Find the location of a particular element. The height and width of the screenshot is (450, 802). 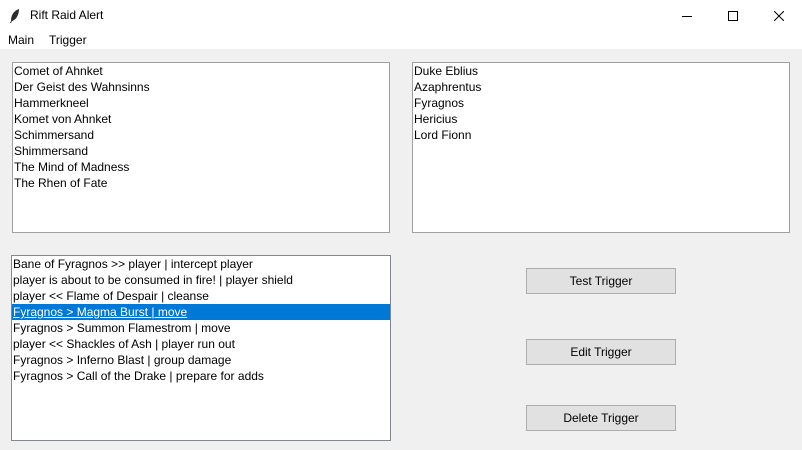

raid-list-item: Shimmersand is located at coordinates (201, 151).